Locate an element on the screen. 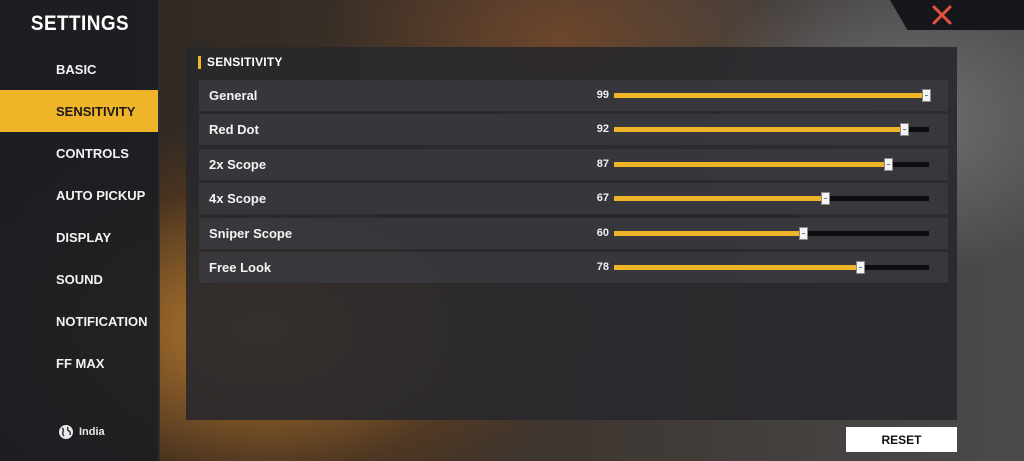 Image resolution: width=1024 pixels, height=461 pixels. row-label: Free Look is located at coordinates (240, 267).